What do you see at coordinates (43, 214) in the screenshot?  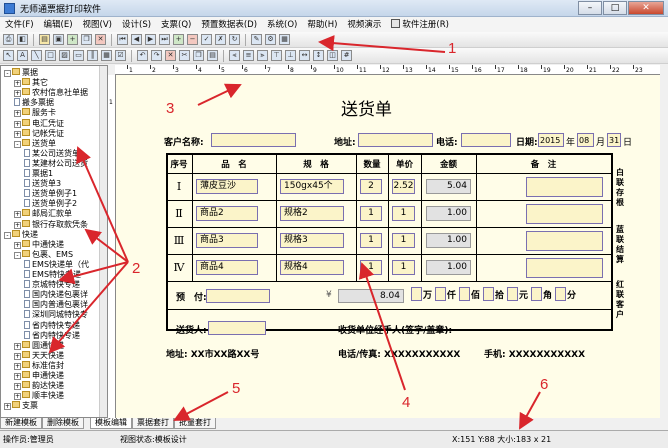 I see `tree-node: + 邮局汇款单` at bounding box center [43, 214].